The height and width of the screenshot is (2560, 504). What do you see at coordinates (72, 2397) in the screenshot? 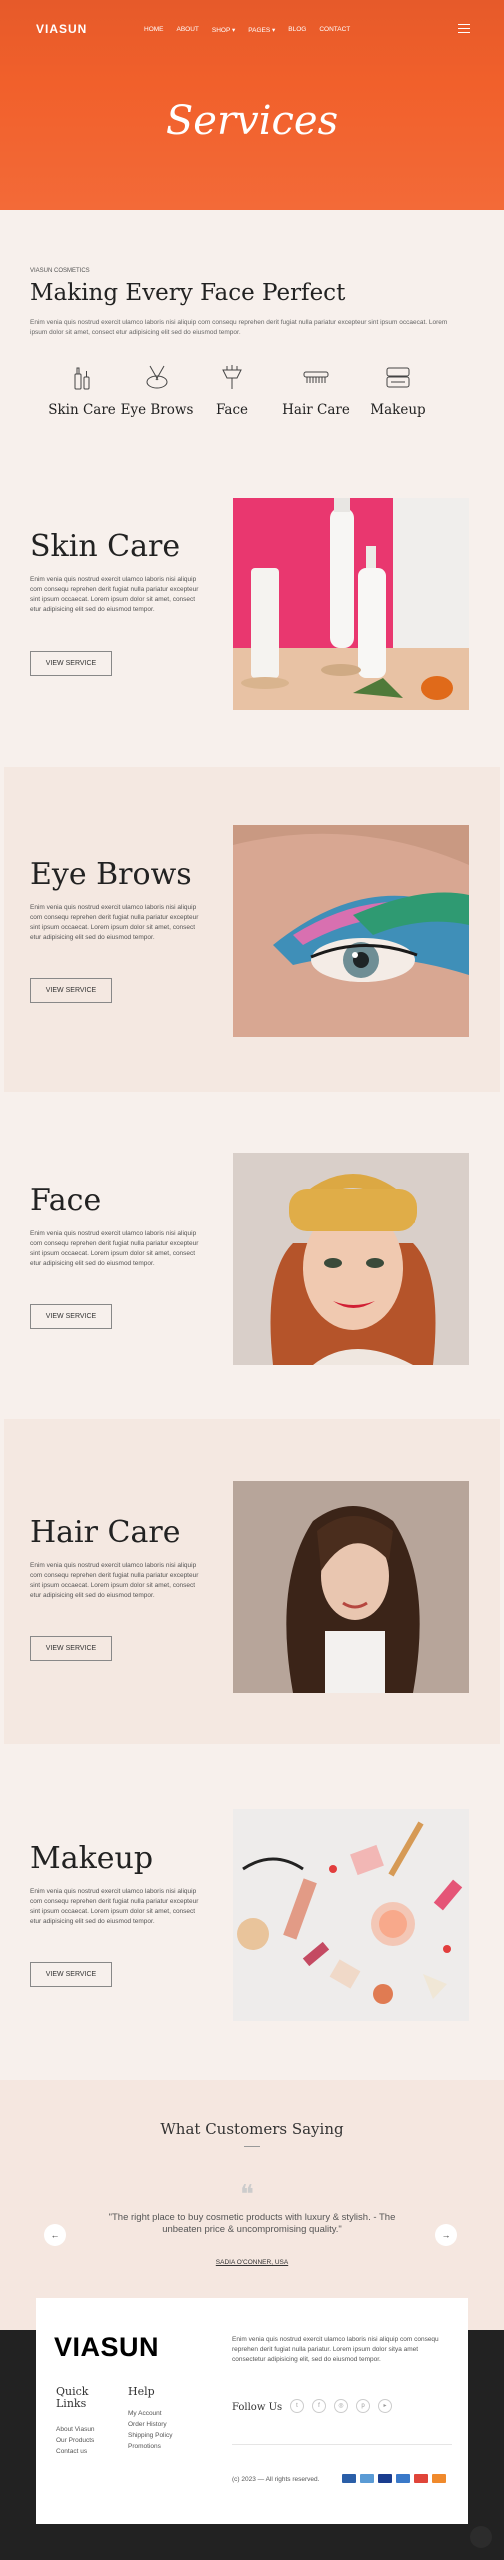
I see `quick-links-title: Quick Links` at bounding box center [72, 2397].